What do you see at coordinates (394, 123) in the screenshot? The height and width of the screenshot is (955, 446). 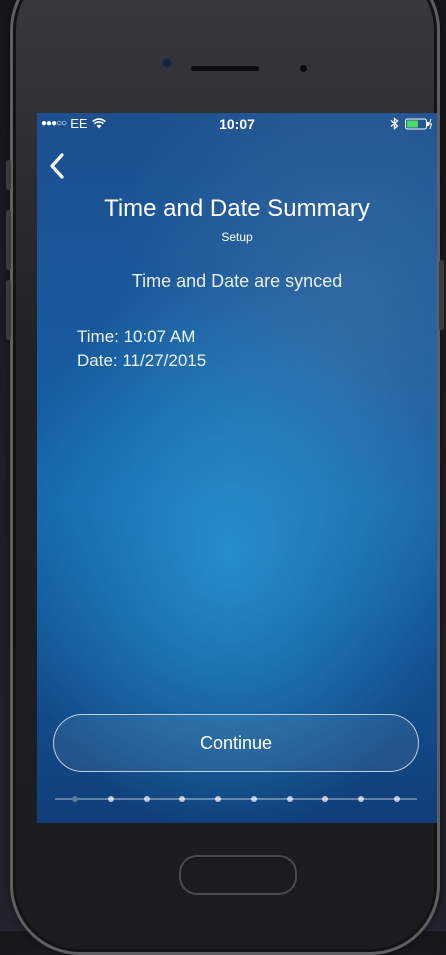 I see `bluetooth-icon` at bounding box center [394, 123].